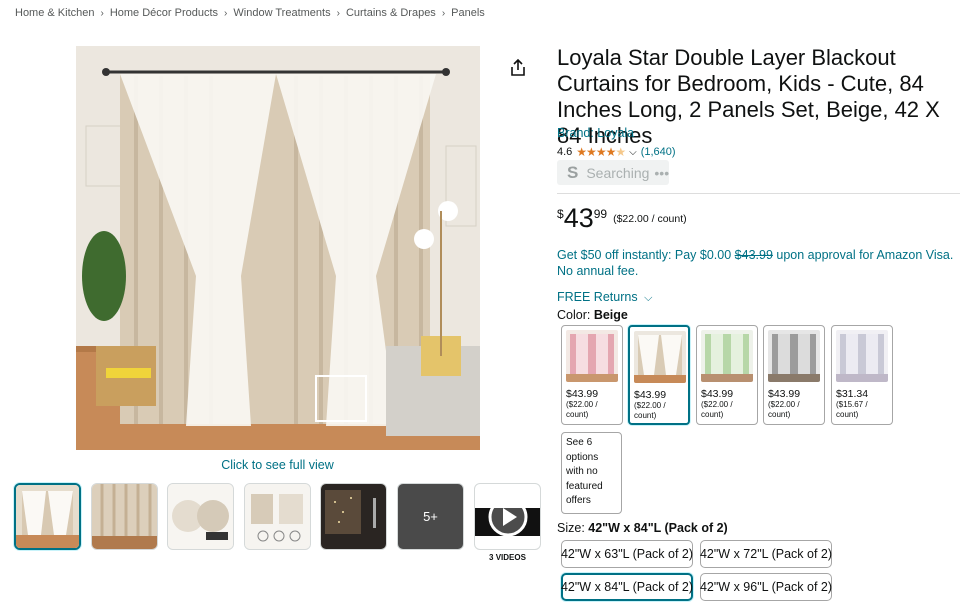 The height and width of the screenshot is (604, 960). I want to click on size-label: Size: 42"W x 84"L (Pack of 2), so click(642, 528).